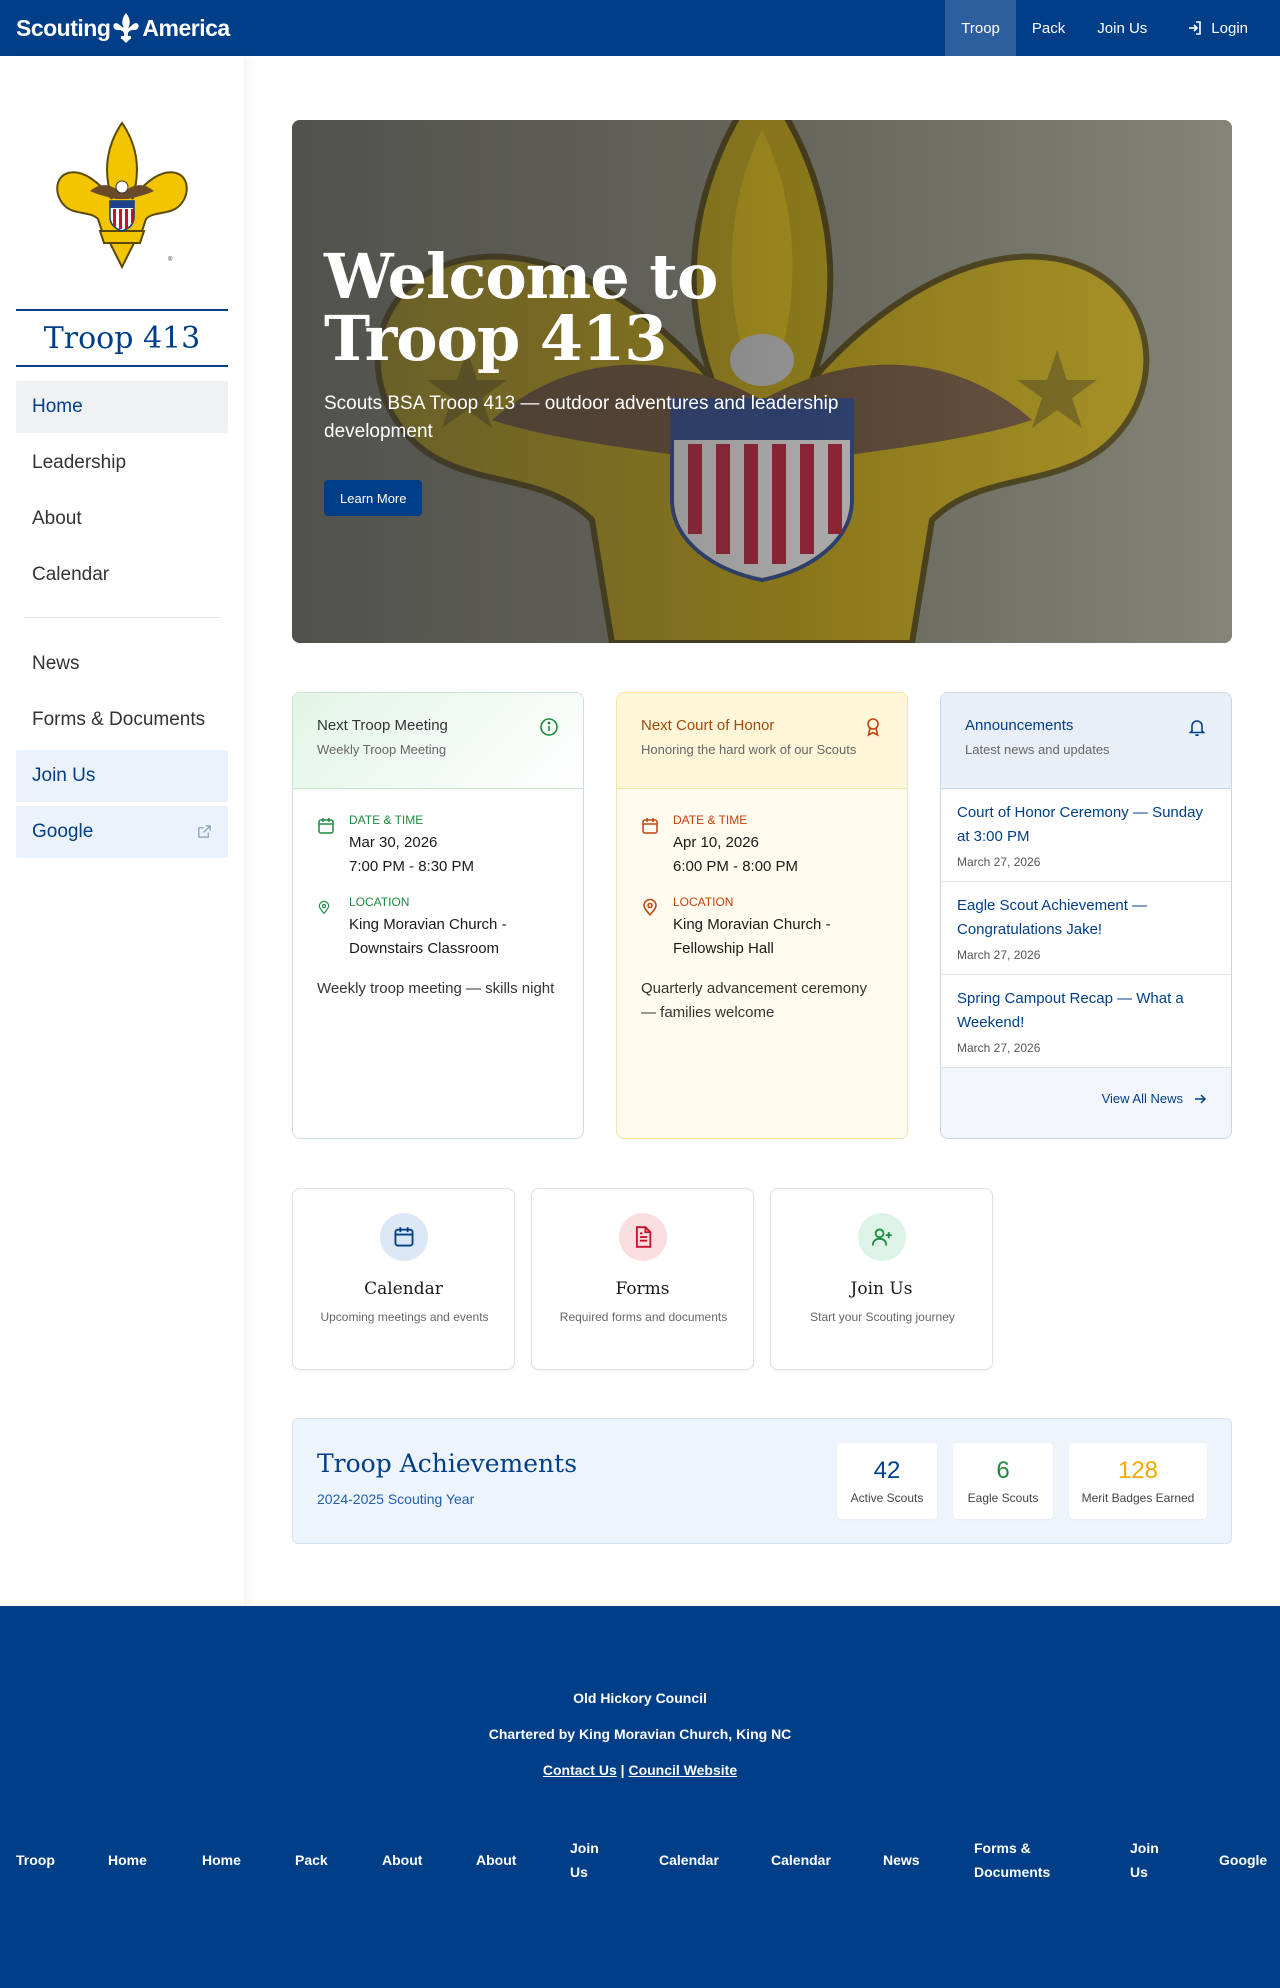 The image size is (1280, 1988). Describe the element at coordinates (126, 28) in the screenshot. I see `fleur-de-lis-icon` at that location.